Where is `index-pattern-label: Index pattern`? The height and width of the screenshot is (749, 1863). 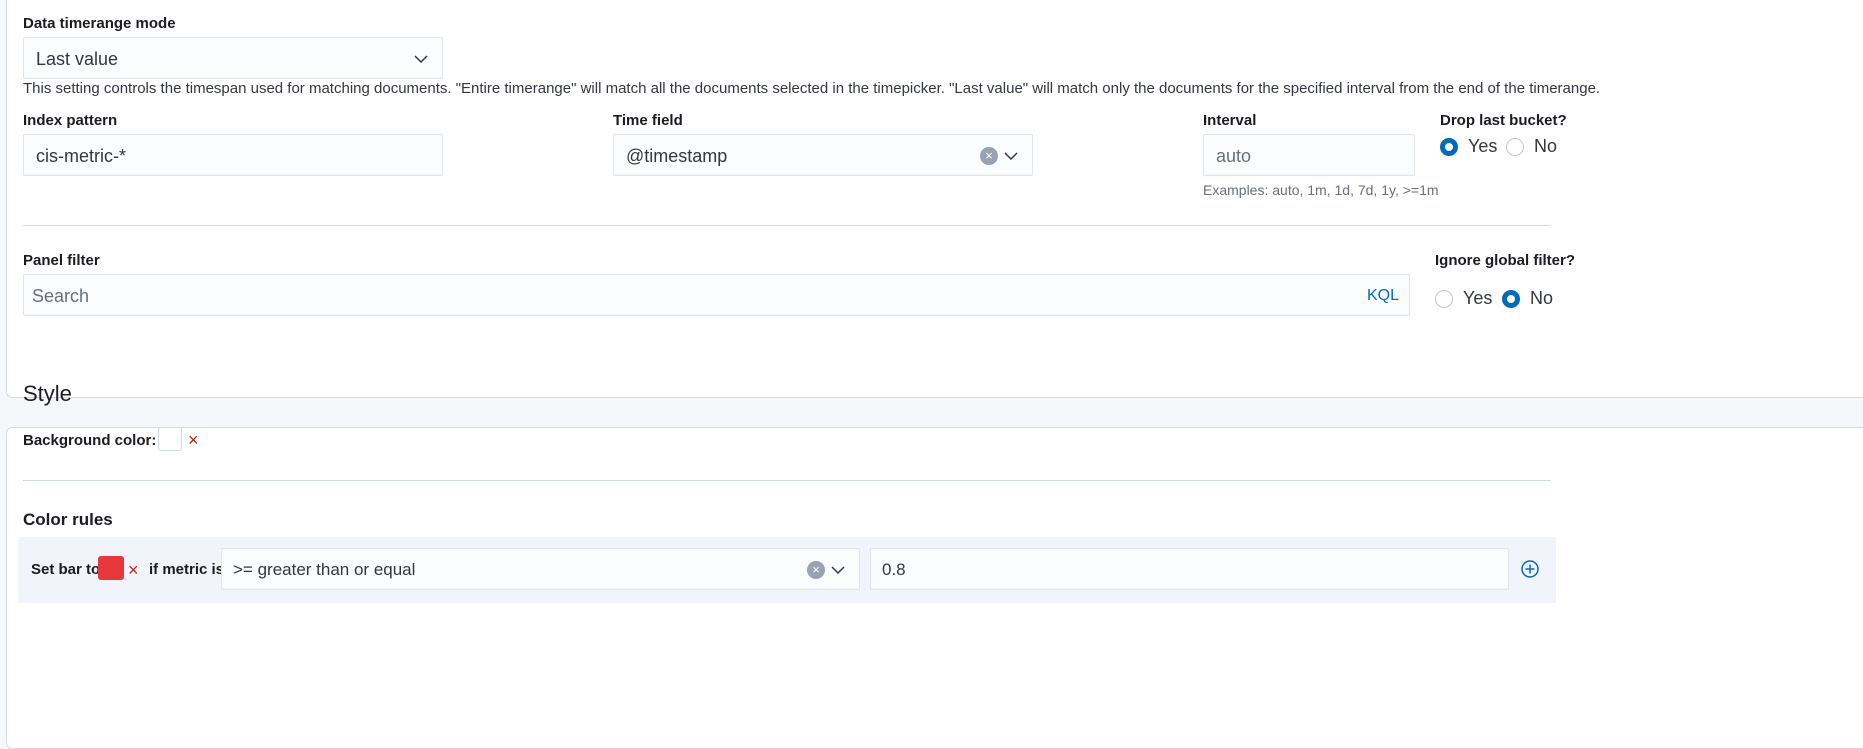
index-pattern-label: Index pattern is located at coordinates (70, 120).